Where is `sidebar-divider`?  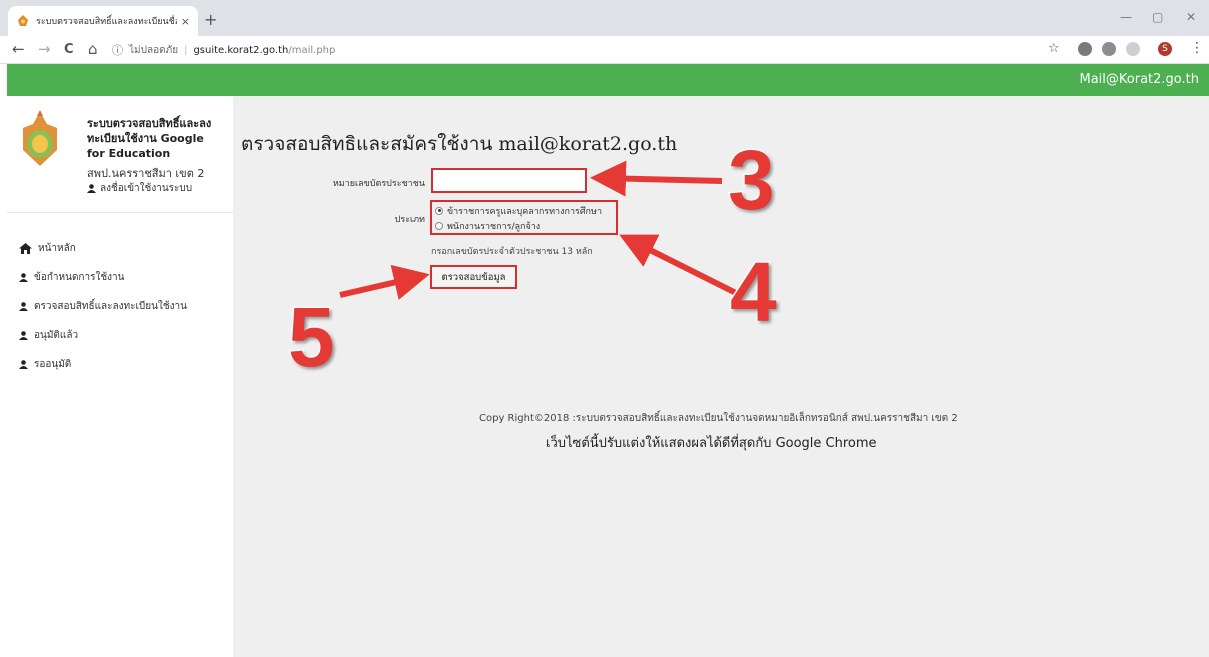
sidebar-divider is located at coordinates (120, 212).